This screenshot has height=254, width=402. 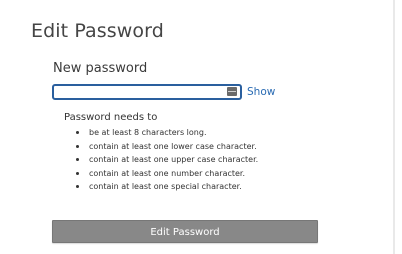 I want to click on new-password-field, so click(x=147, y=92).